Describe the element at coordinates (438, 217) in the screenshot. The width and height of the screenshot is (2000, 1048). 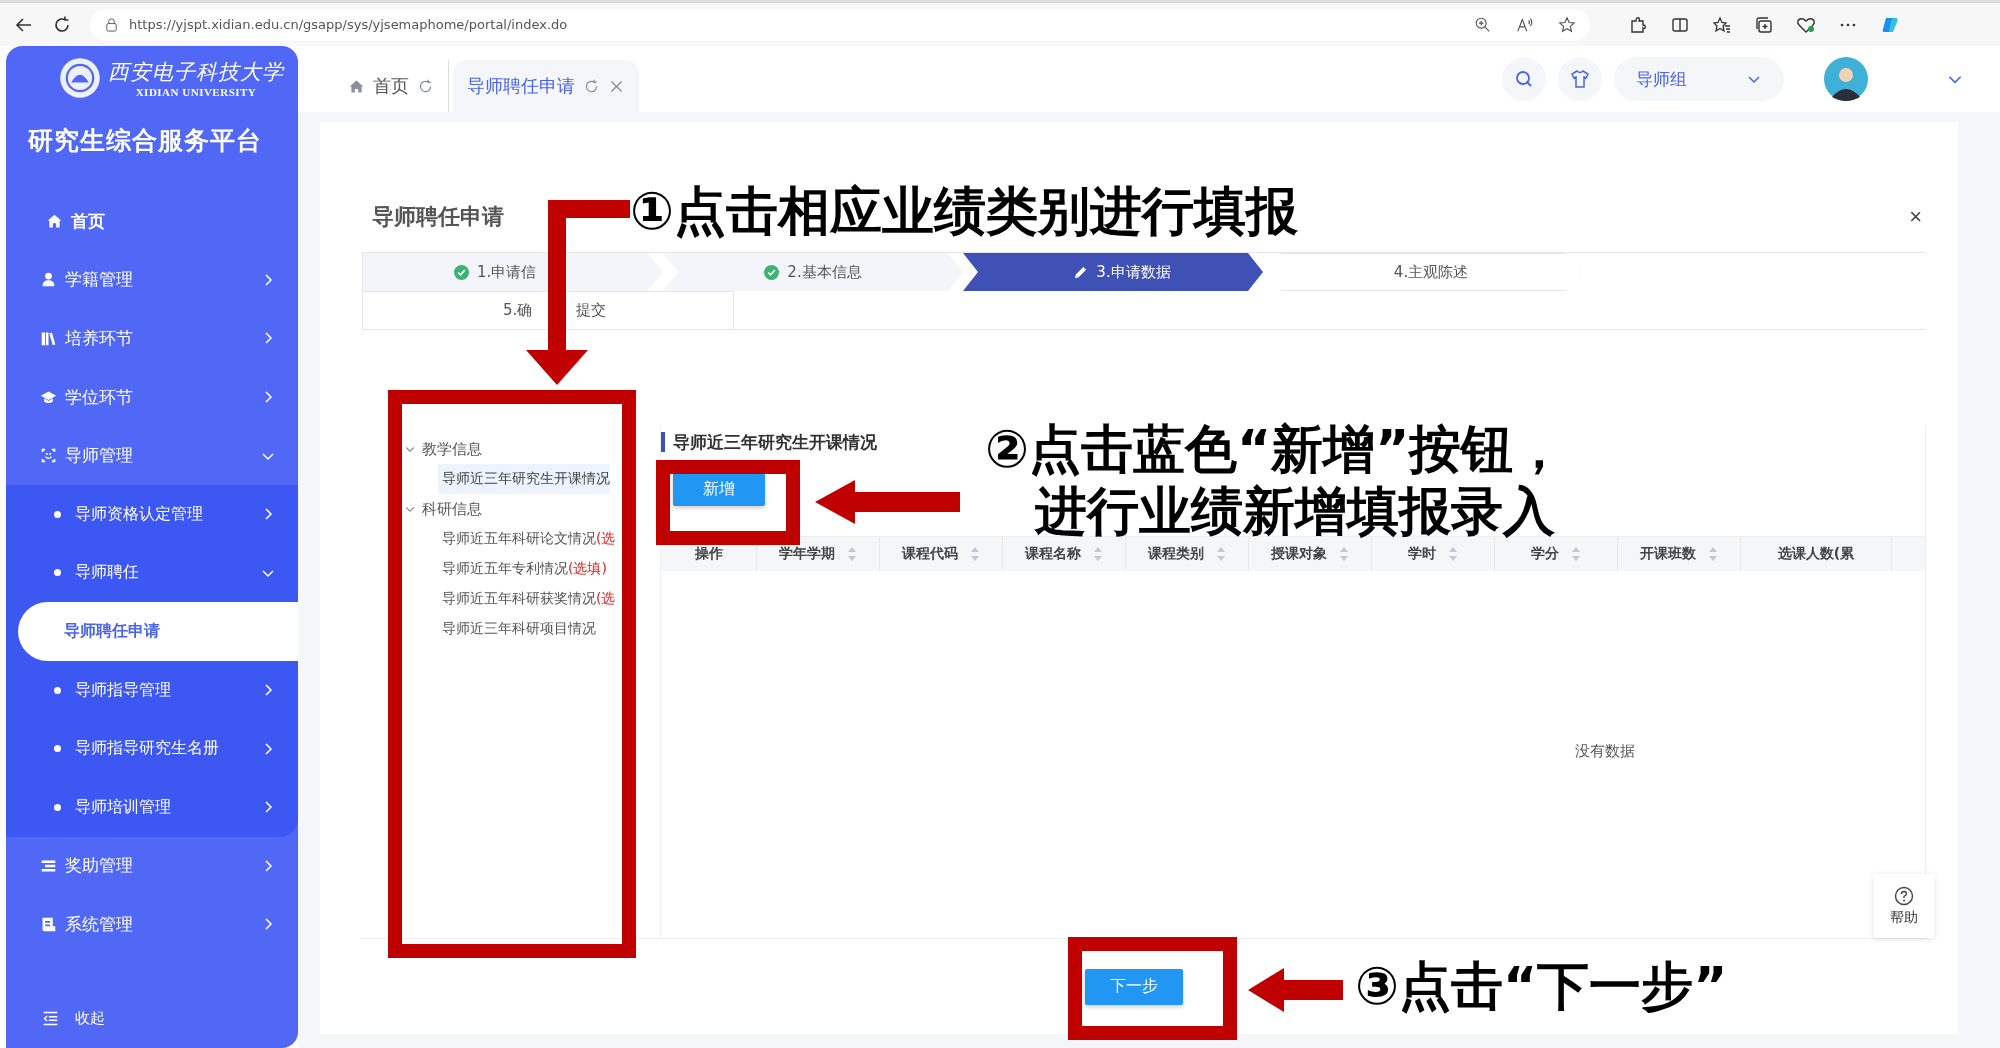
I see `form-title: 导师聘任申请` at that location.